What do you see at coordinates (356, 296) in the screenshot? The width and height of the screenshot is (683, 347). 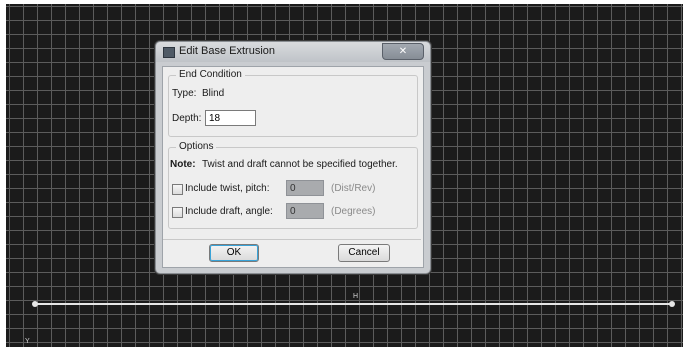 I see `horizontal-constraint-label: H` at bounding box center [356, 296].